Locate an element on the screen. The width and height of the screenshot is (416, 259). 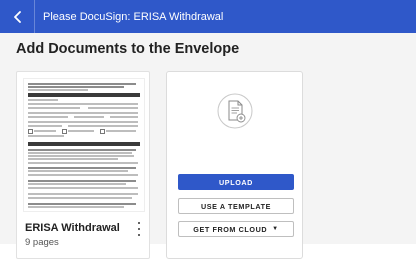
chevron-left-icon is located at coordinates (17, 16).